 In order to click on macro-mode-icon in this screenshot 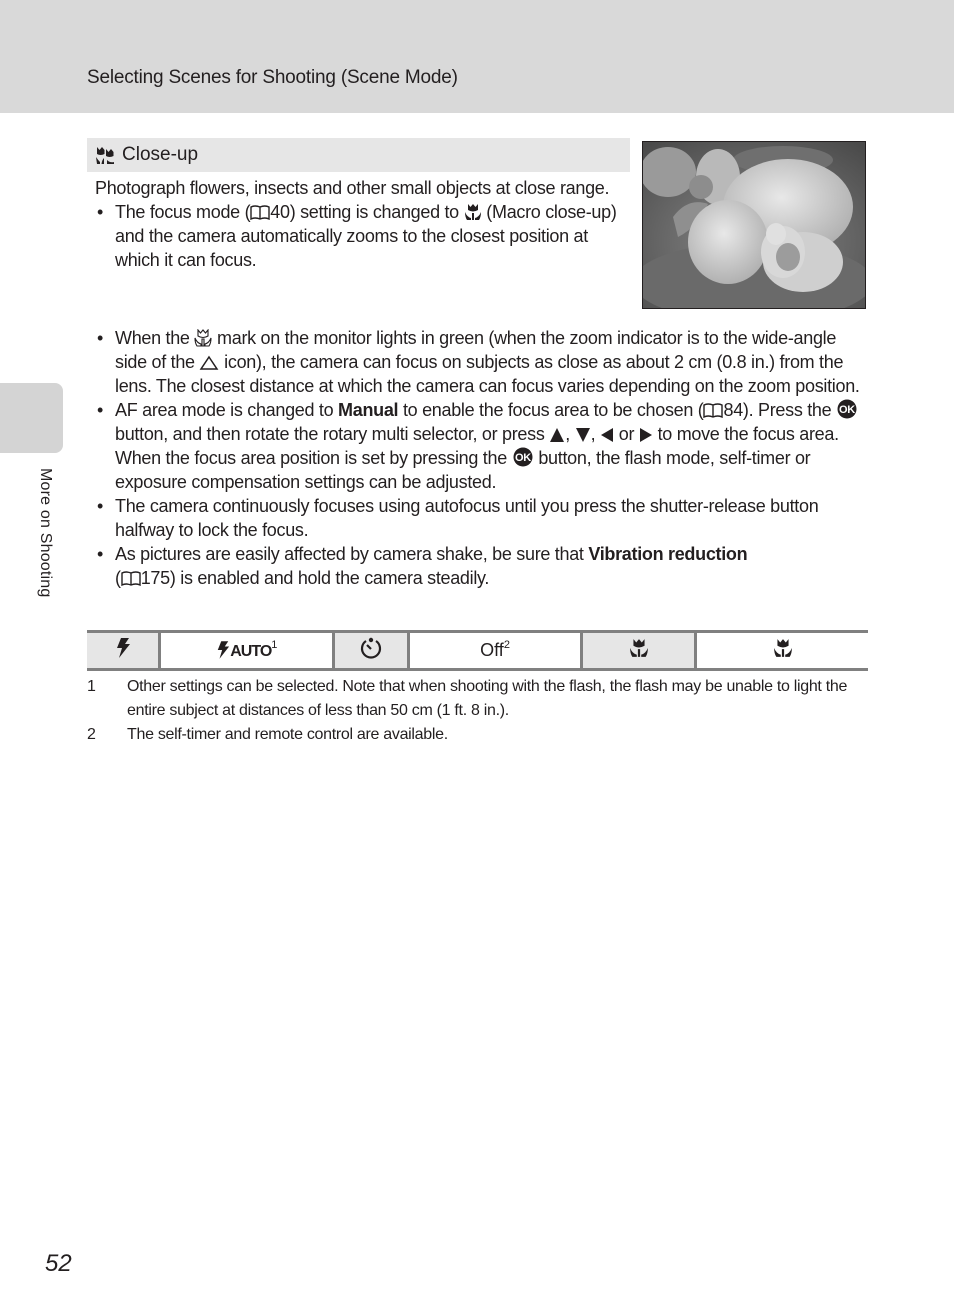, I will do `click(638, 648)`.